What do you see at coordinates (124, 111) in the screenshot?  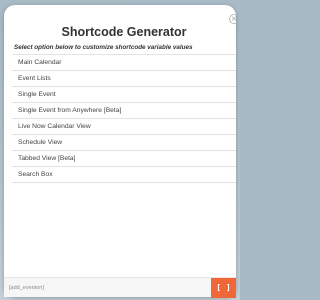 I see `option-single-event-from-anywhere: Single Event from Anywhere [Beta]` at bounding box center [124, 111].